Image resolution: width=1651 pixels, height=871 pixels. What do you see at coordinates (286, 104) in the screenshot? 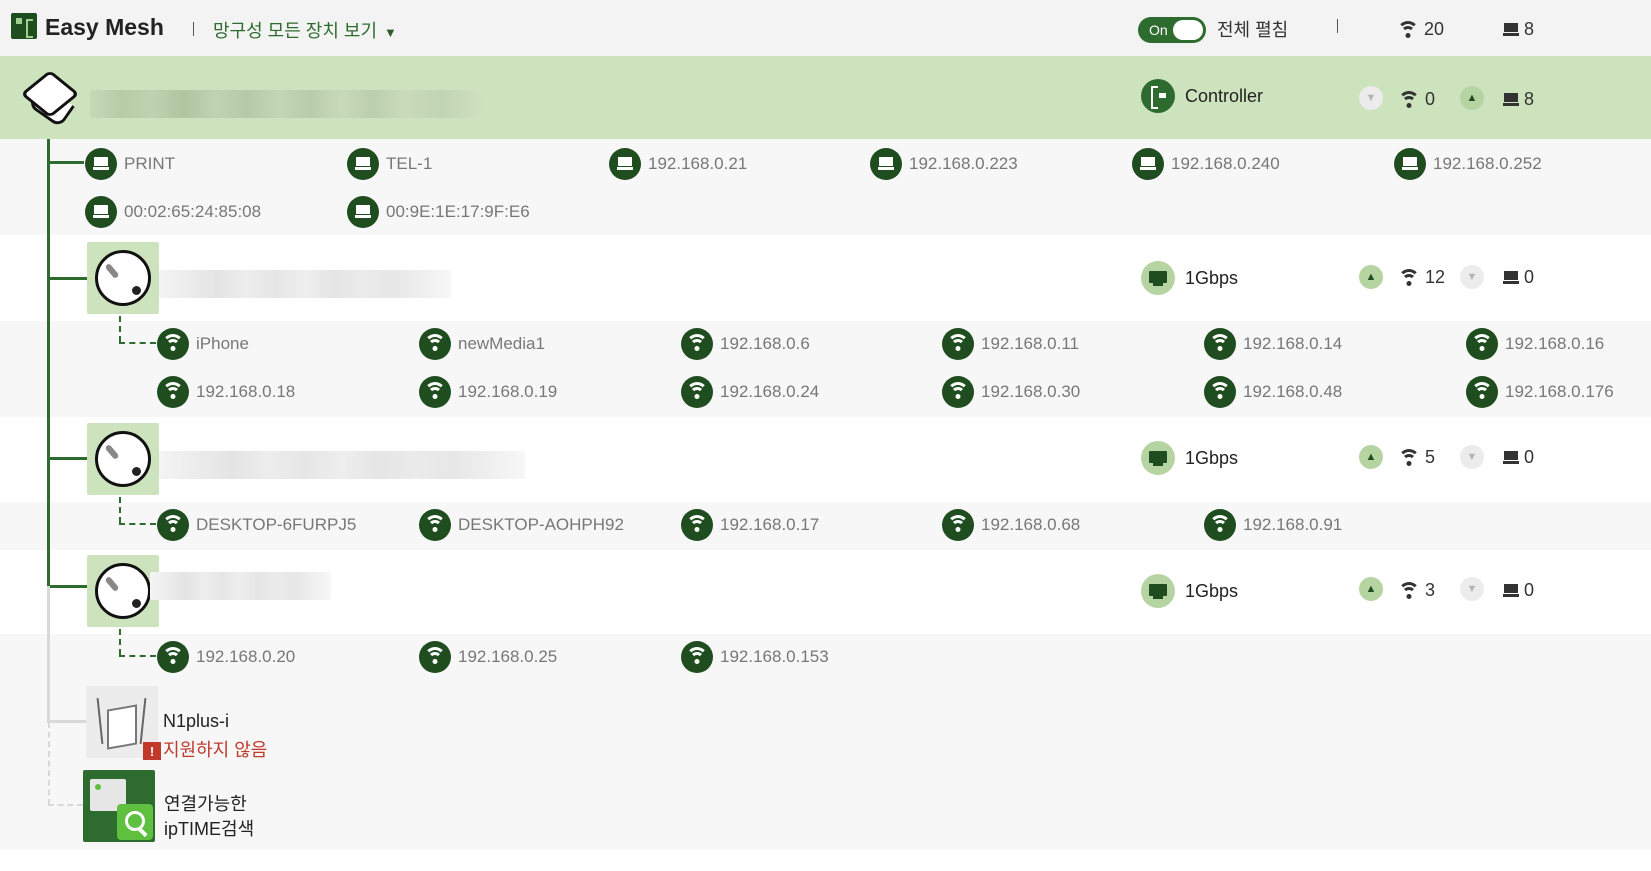
I see `controller-name-redacted` at bounding box center [286, 104].